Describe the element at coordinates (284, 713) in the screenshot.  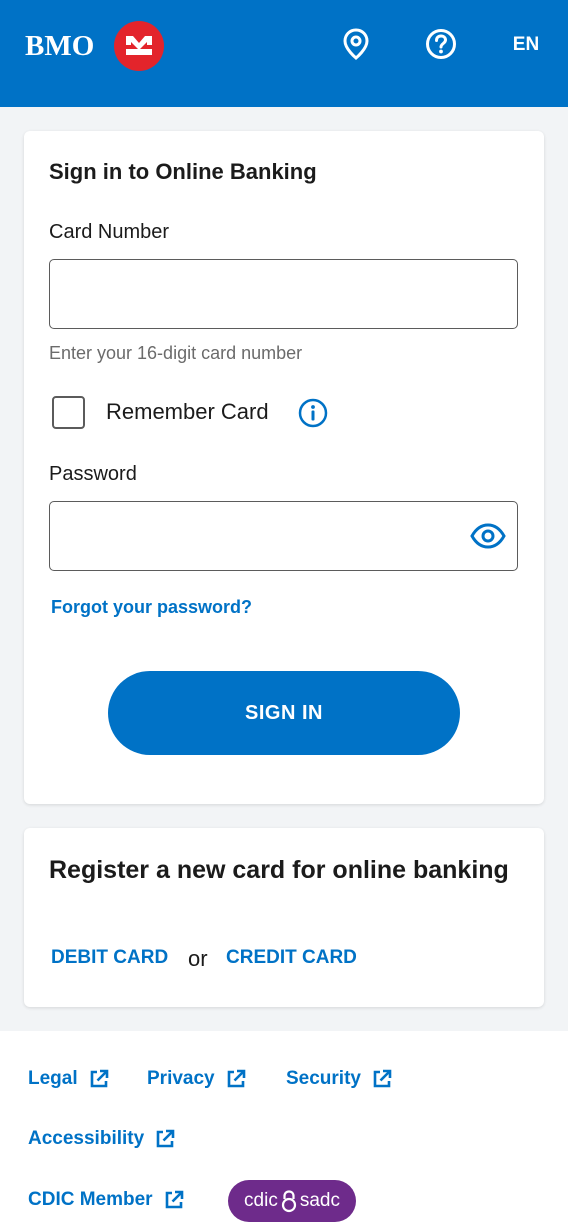
I see `signin-button: SIGN IN` at that location.